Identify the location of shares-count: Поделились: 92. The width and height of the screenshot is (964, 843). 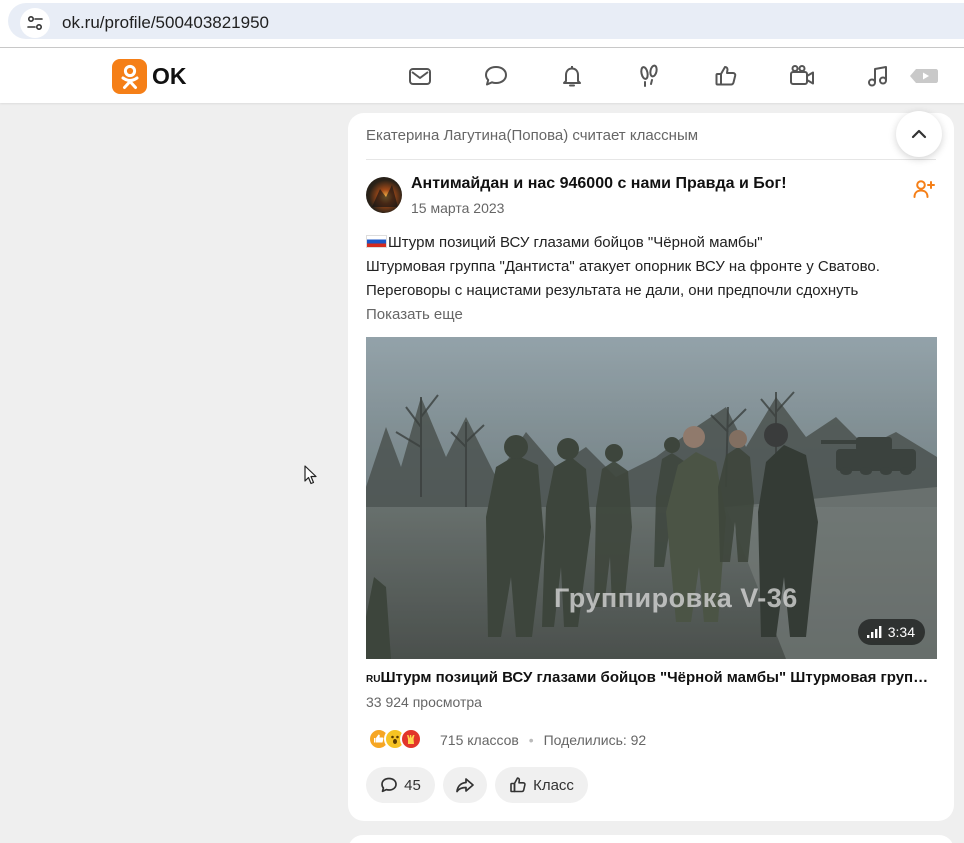
(595, 740).